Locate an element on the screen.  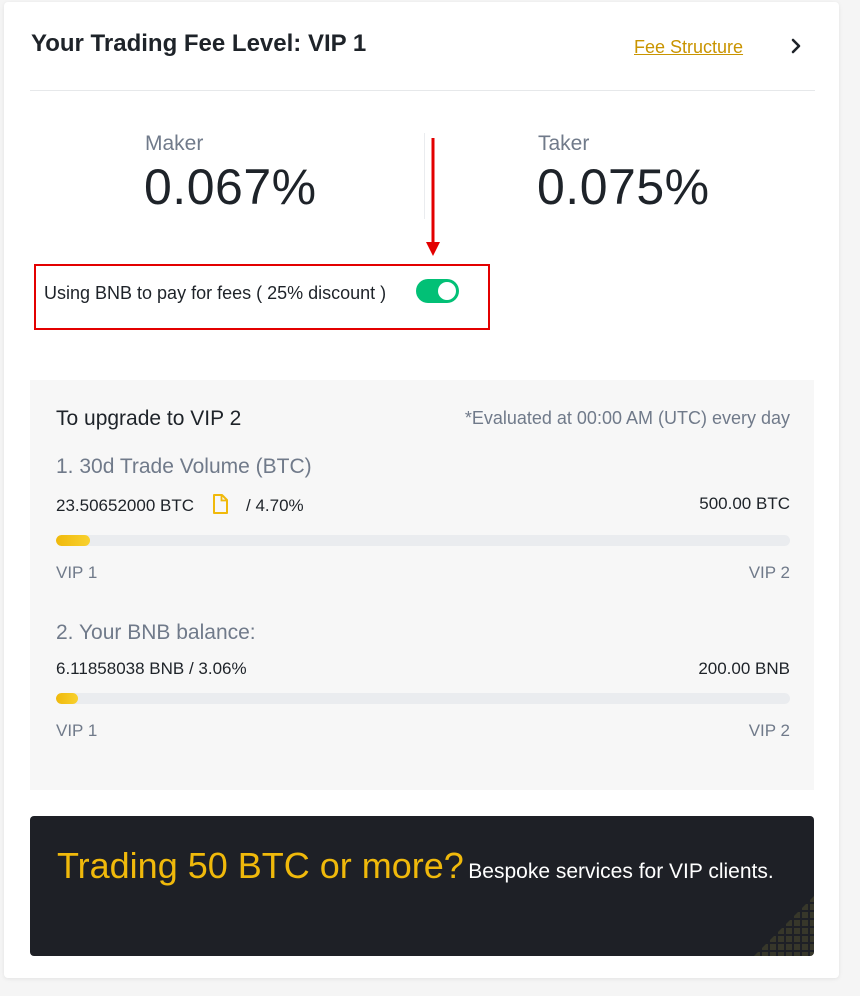
bnb-balance-to-level: VIP 2 is located at coordinates (769, 730).